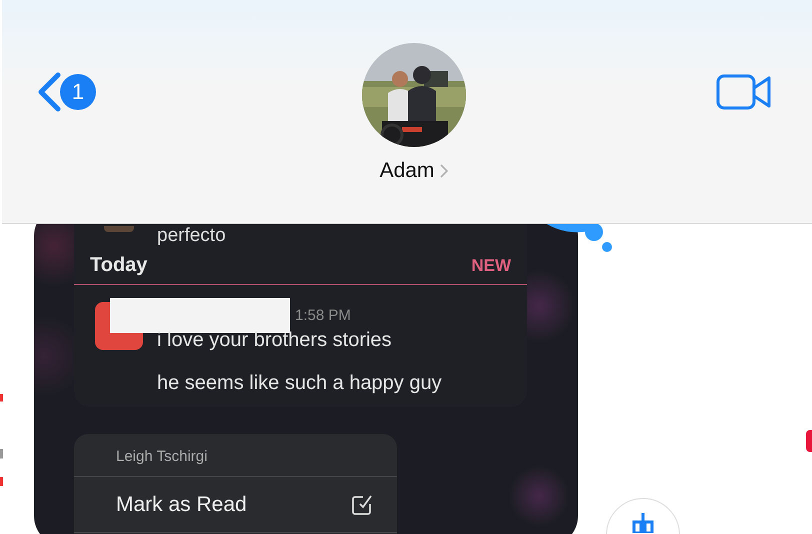 This screenshot has width=812, height=534. Describe the element at coordinates (274, 340) in the screenshot. I see `message-text: i love your brothers stories` at that location.